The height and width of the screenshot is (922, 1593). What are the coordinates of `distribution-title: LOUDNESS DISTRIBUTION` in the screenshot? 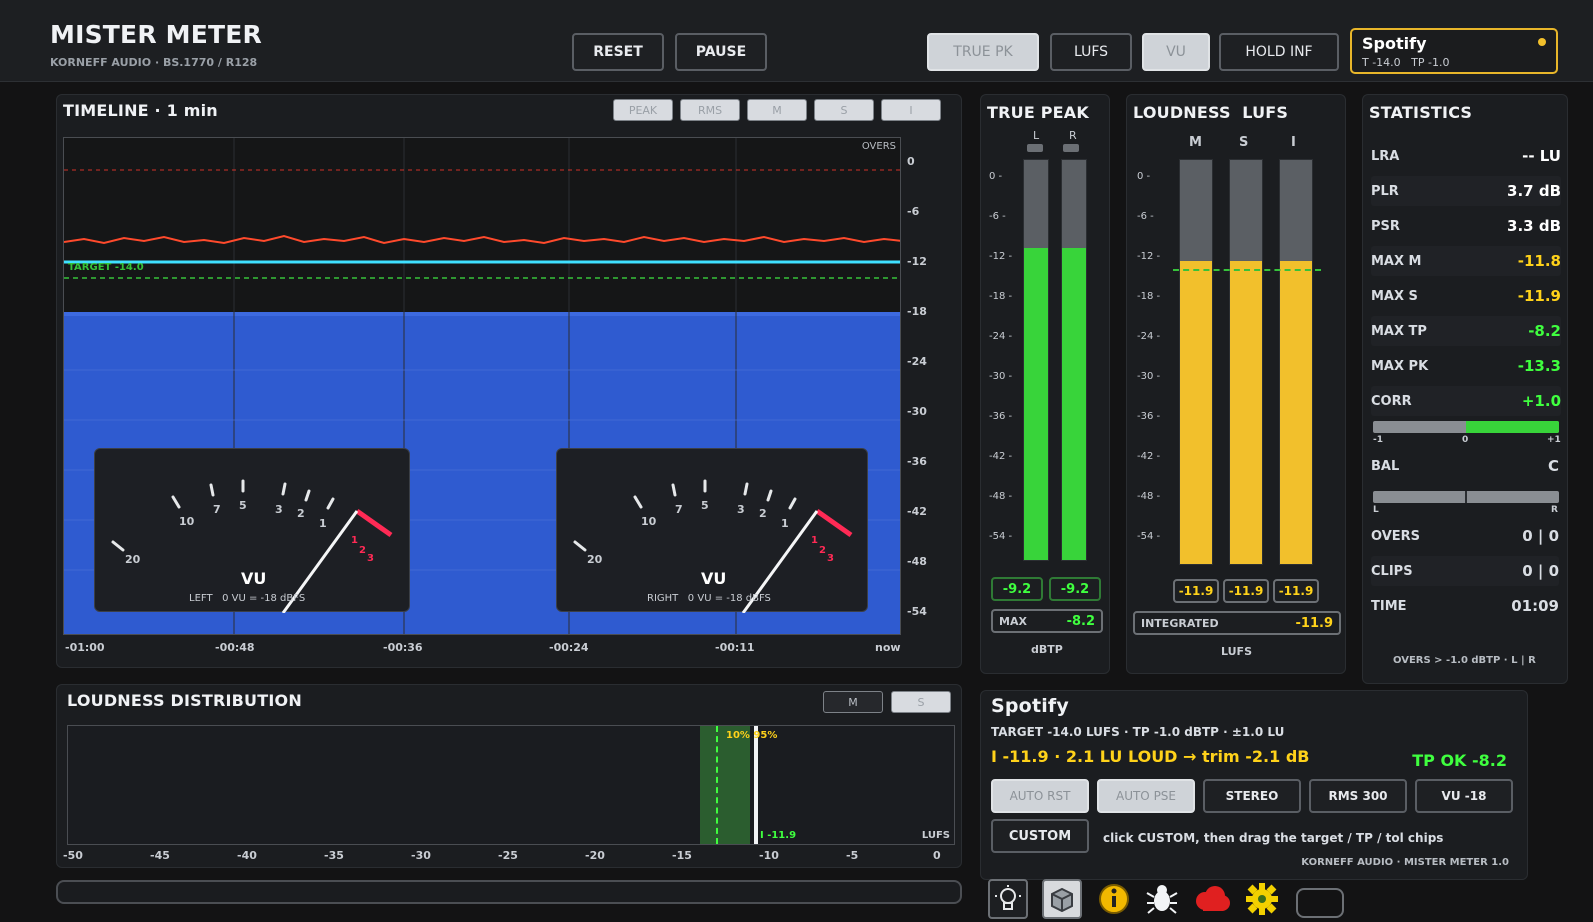 It's located at (184, 700).